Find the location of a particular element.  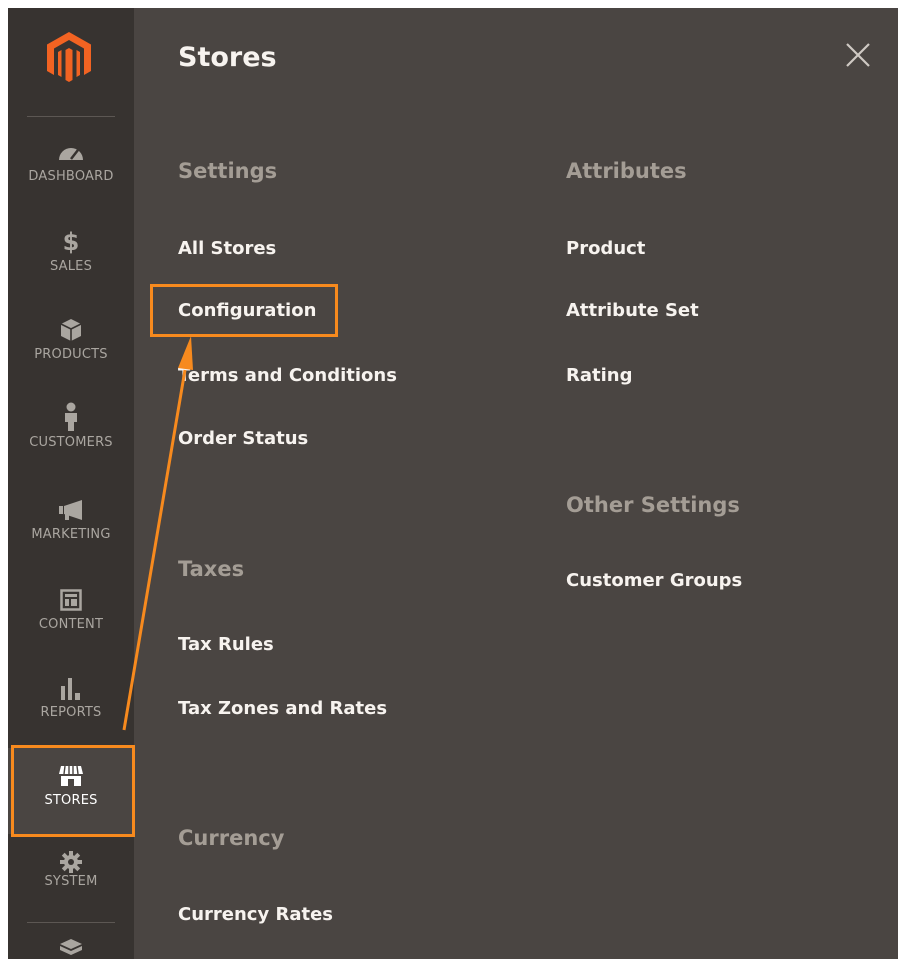

all-stores-link: All Stores is located at coordinates (227, 248).